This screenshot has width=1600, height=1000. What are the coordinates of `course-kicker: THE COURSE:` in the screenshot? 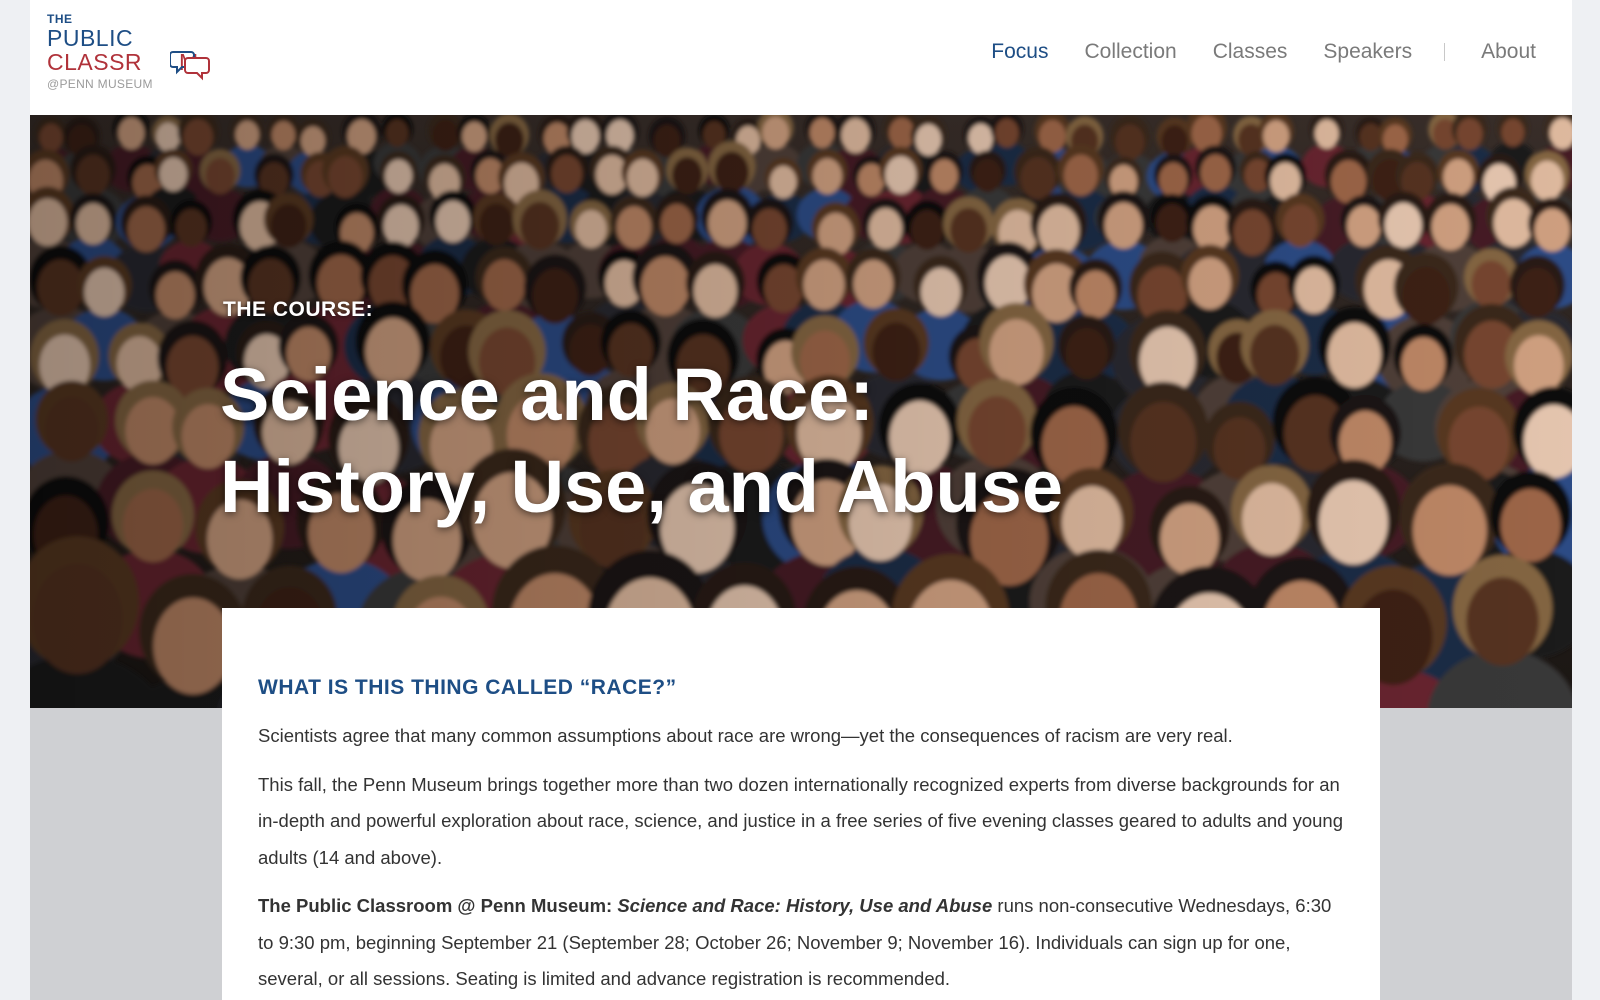 It's located at (298, 309).